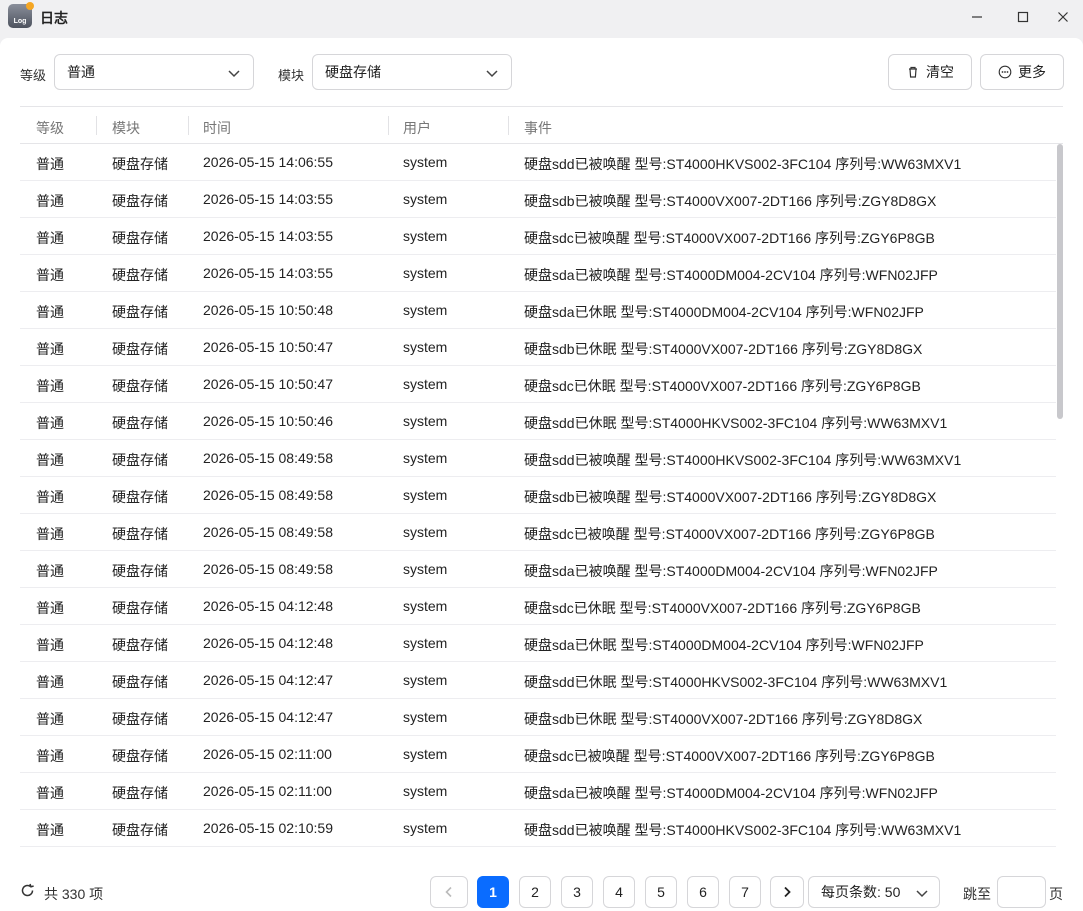  I want to click on more-button: 更多, so click(1022, 72).